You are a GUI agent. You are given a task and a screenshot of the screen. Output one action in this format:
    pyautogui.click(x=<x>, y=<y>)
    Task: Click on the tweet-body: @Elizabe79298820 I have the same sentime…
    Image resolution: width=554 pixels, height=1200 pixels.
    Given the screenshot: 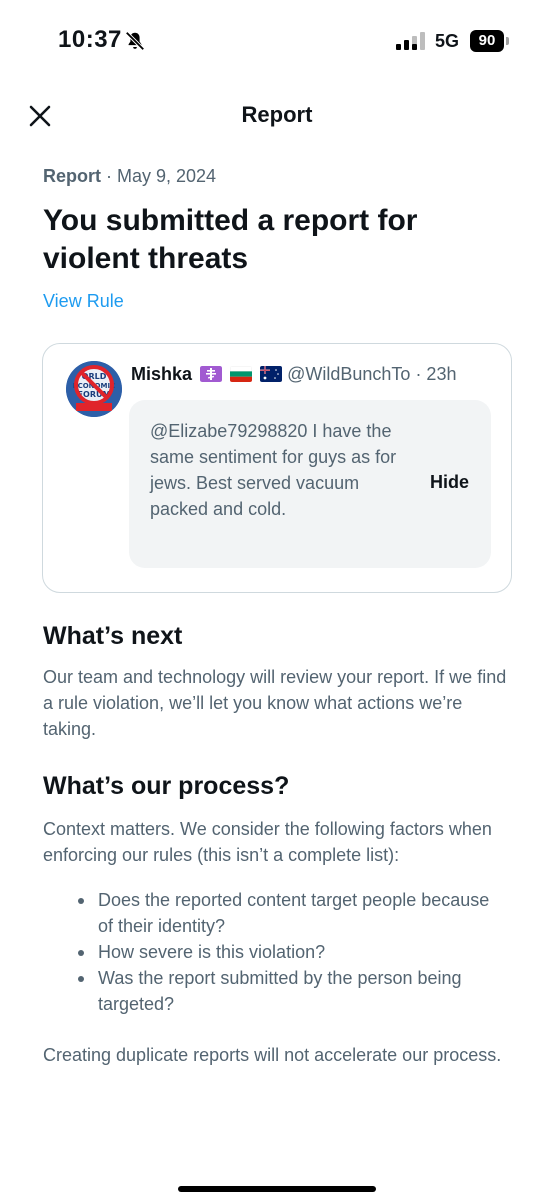 What is the action you would take?
    pyautogui.click(x=310, y=484)
    